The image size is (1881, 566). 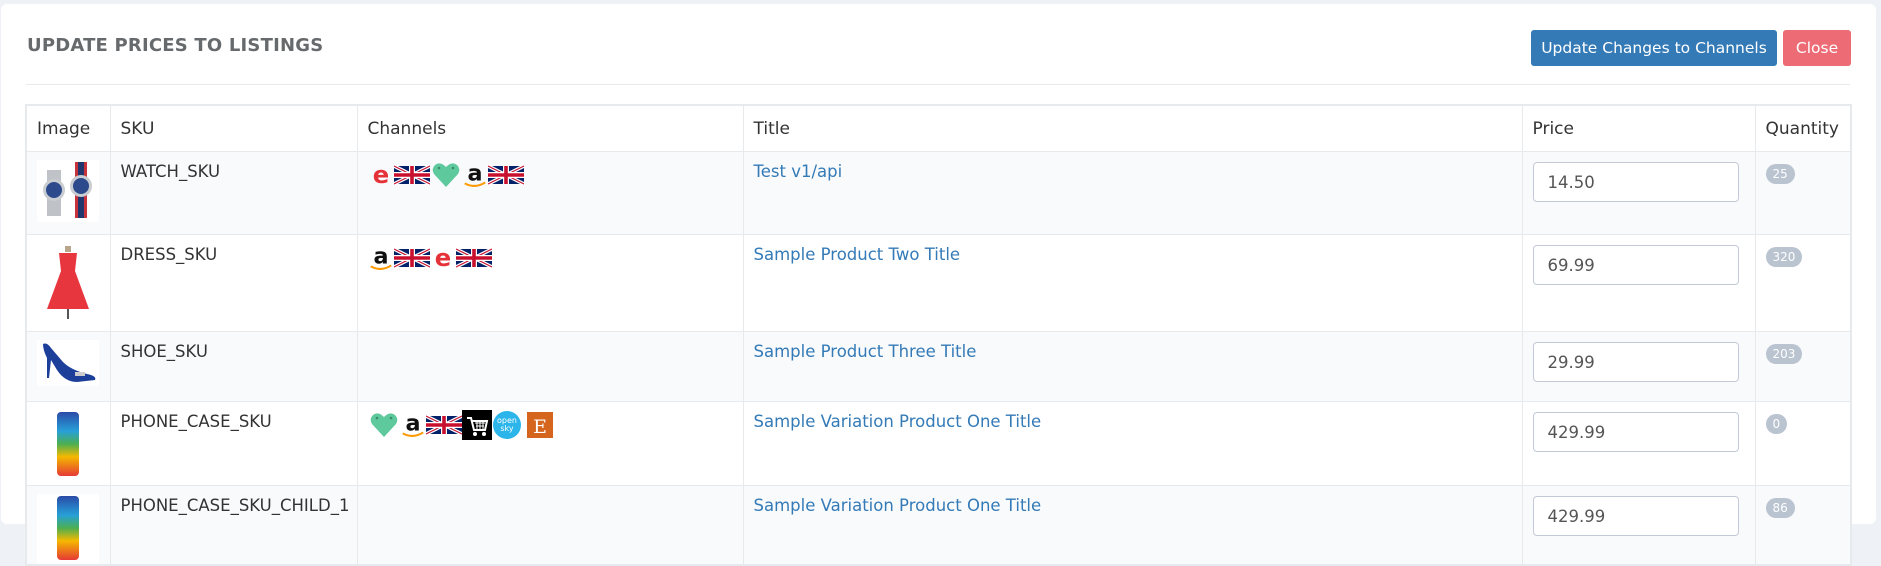 I want to click on etsy-icon: E, so click(x=539, y=425).